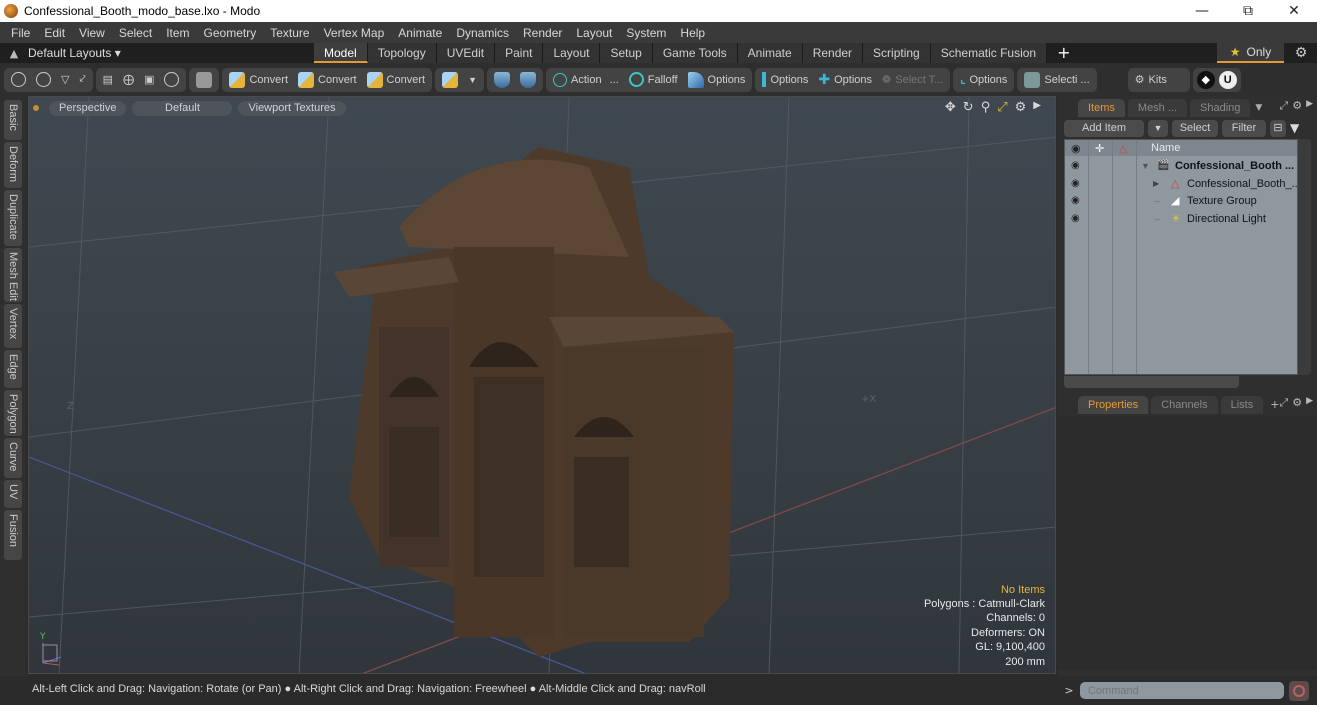 The image size is (1317, 705). Describe the element at coordinates (258, 80) in the screenshot. I see `convert-button-1: Convert` at that location.